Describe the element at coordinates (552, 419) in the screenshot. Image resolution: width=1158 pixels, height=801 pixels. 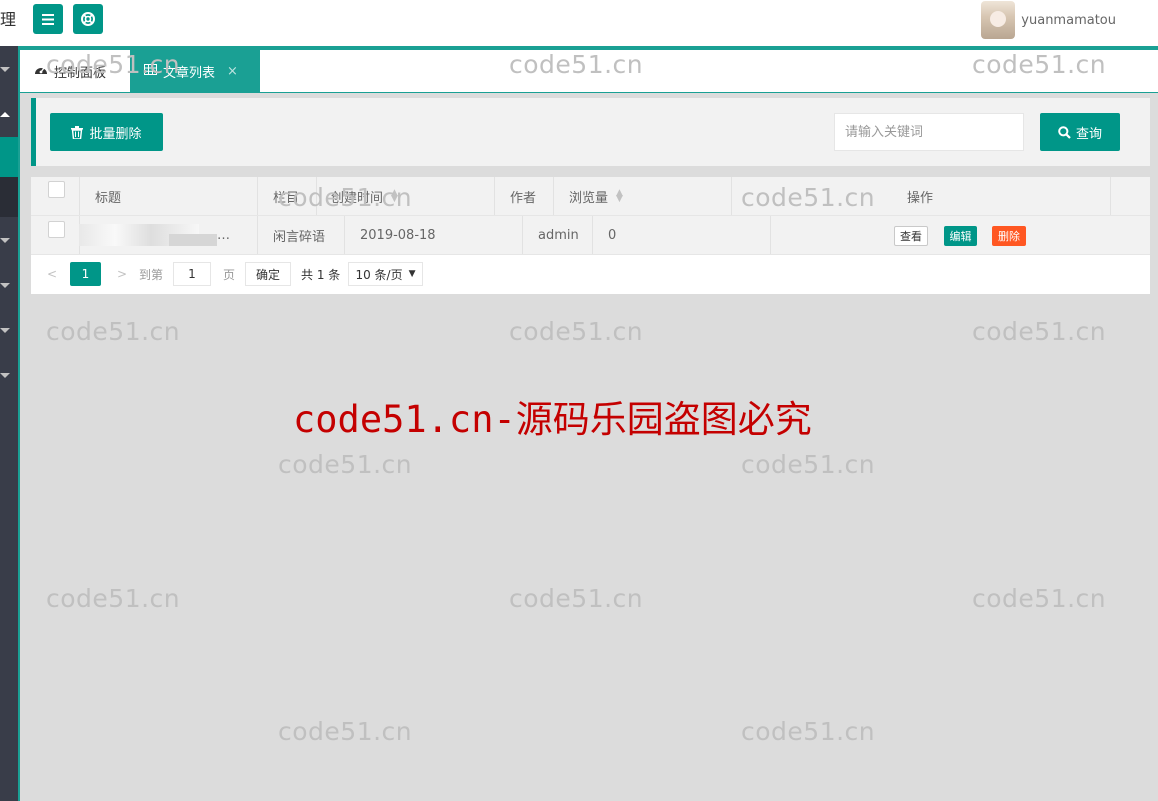
I see `copyright-notice: code51.cn-源码乐园盗图必究` at that location.